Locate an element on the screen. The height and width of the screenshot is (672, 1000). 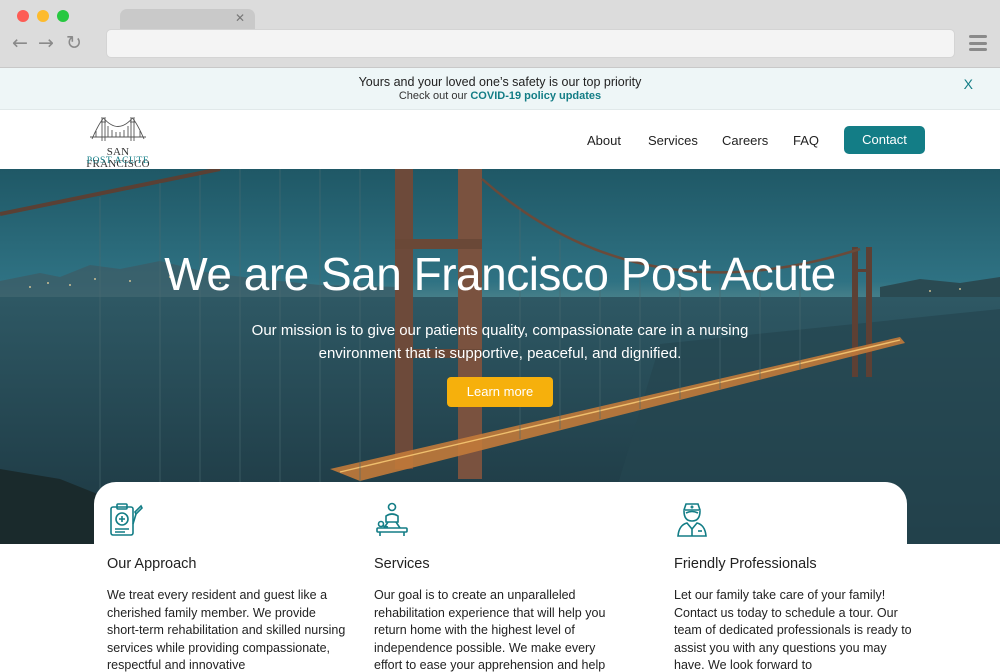
nav-about: About is located at coordinates (604, 140).